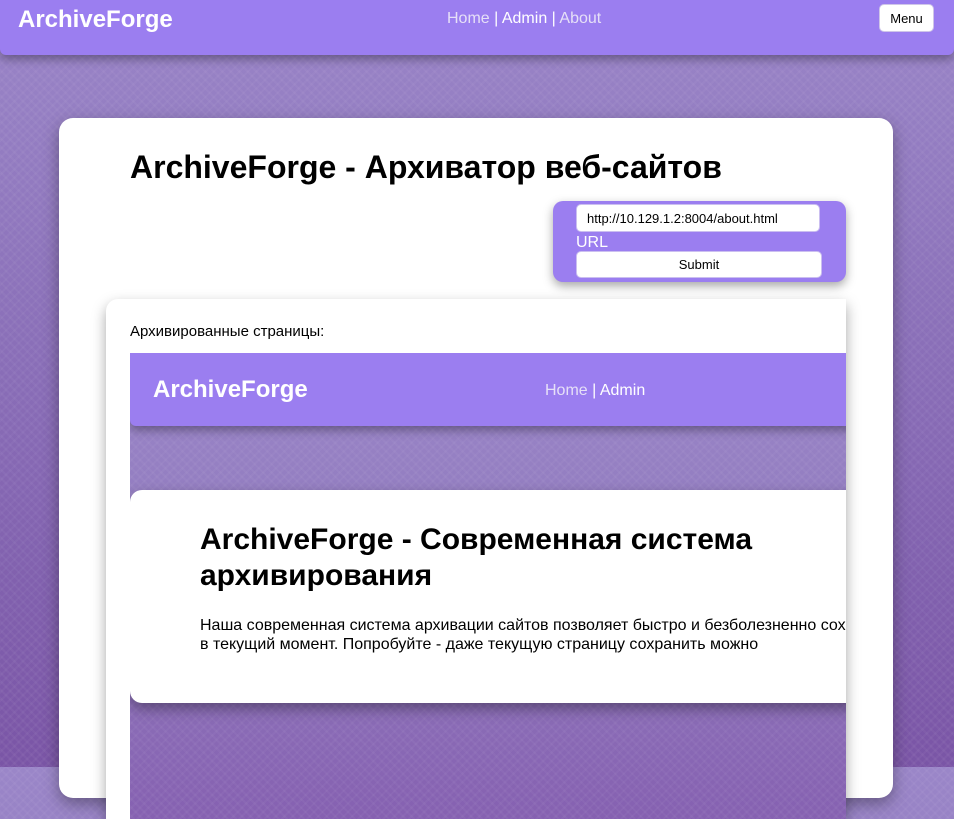  I want to click on nav-link-home: Home, so click(468, 18).